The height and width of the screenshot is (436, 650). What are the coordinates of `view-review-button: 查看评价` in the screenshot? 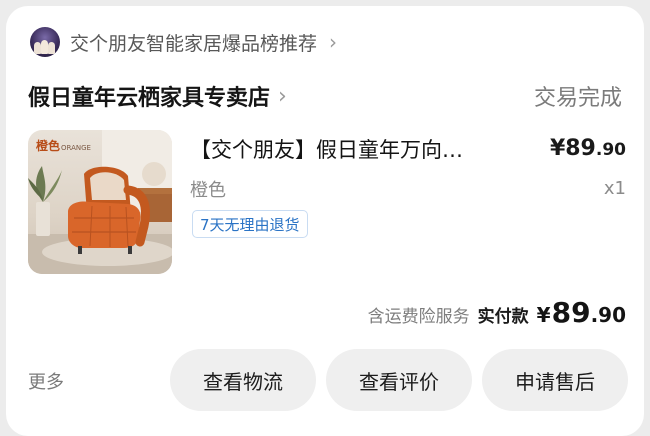 It's located at (399, 380).